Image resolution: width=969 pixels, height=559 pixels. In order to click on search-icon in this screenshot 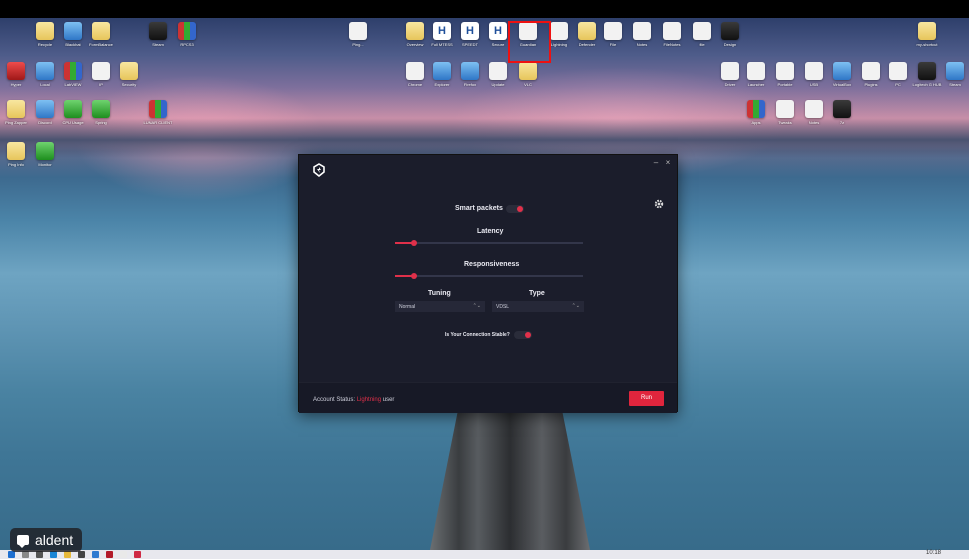, I will do `click(25, 554)`.